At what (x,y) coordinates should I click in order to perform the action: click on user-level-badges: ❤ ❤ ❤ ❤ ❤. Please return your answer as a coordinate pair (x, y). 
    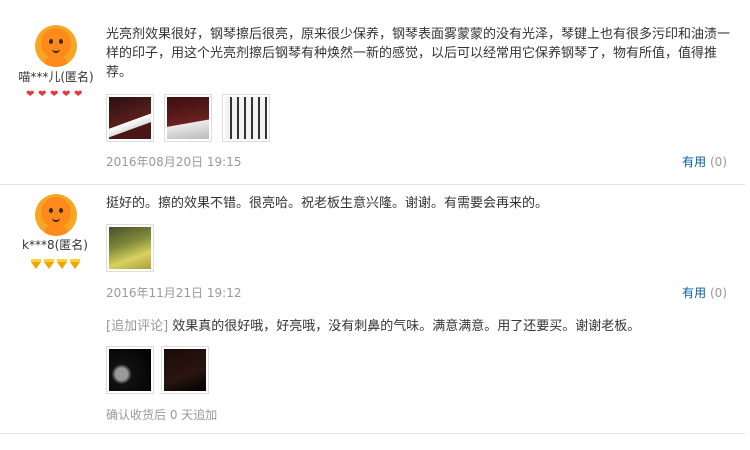
    Looking at the image, I should click on (55, 94).